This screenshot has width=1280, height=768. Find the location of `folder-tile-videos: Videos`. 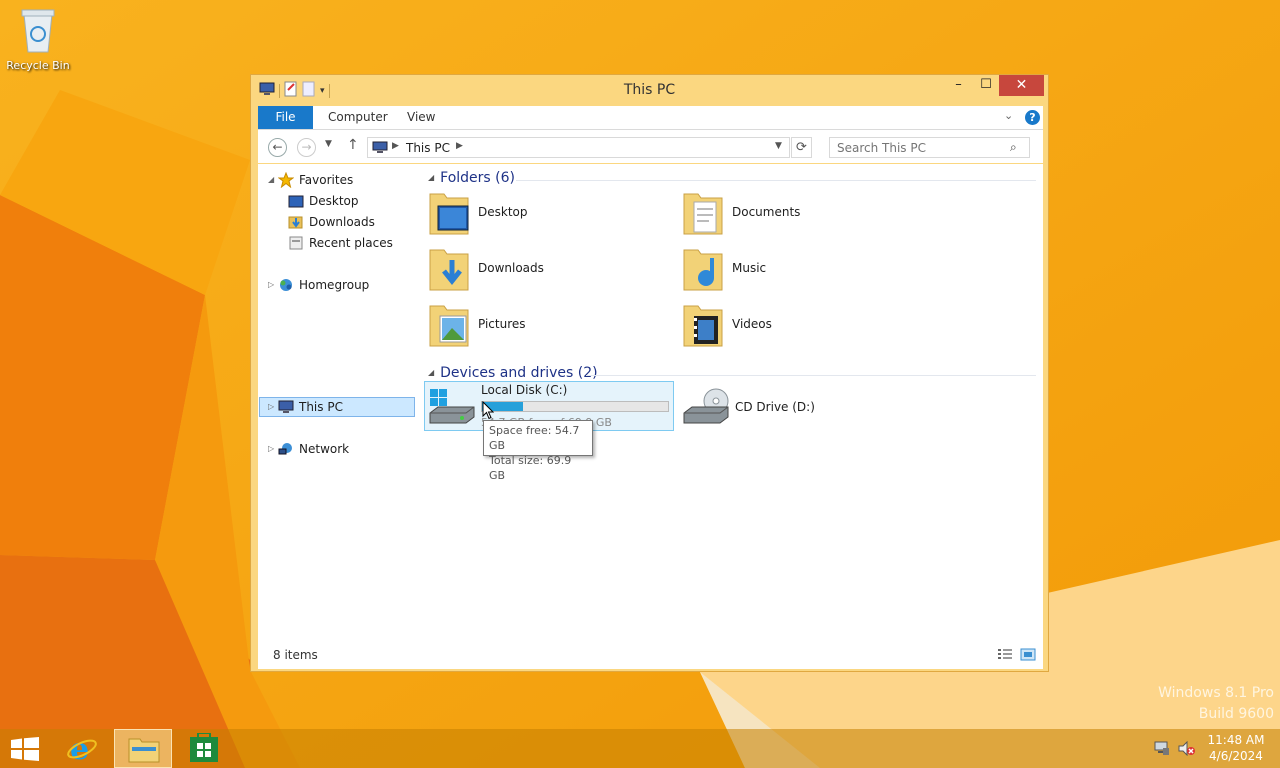

folder-tile-videos: Videos is located at coordinates (802, 327).